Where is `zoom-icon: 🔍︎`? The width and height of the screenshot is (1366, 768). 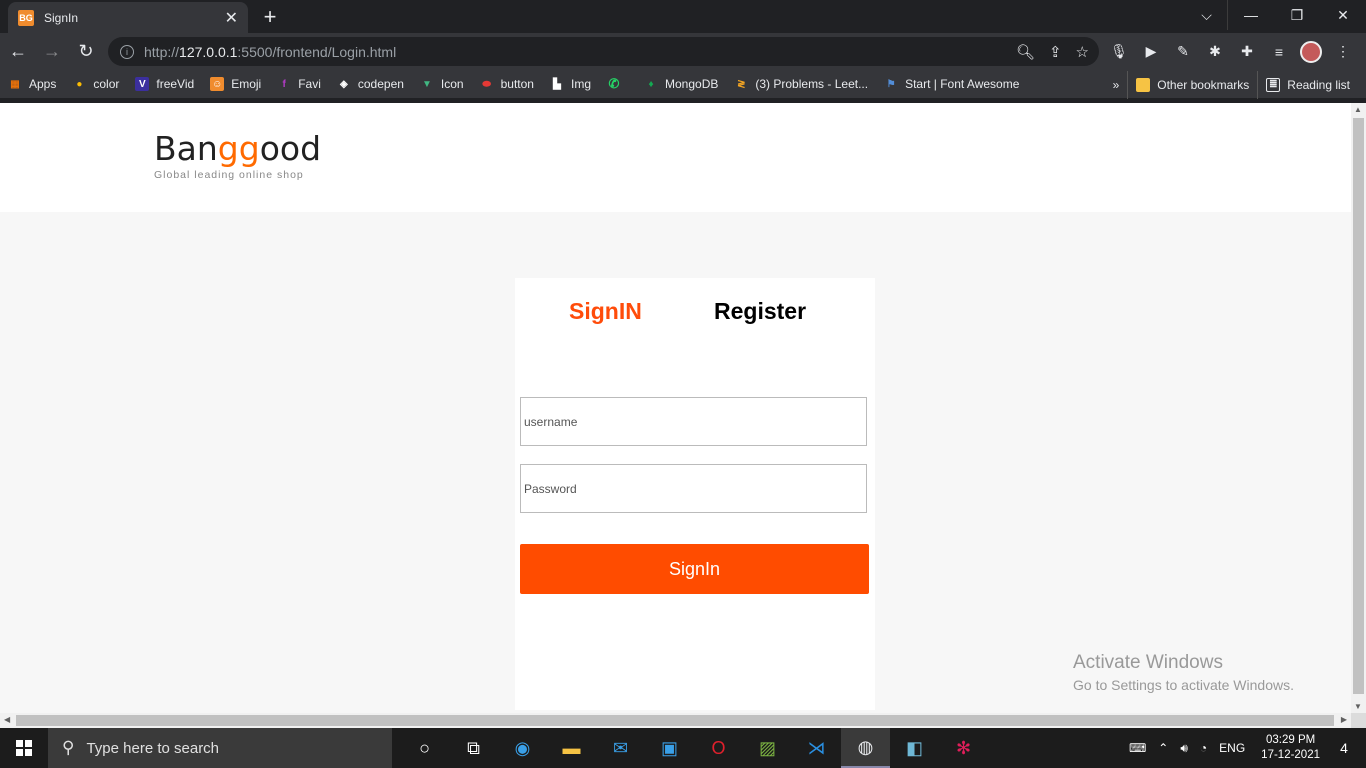
zoom-icon: 🔍︎ is located at coordinates (1025, 52).